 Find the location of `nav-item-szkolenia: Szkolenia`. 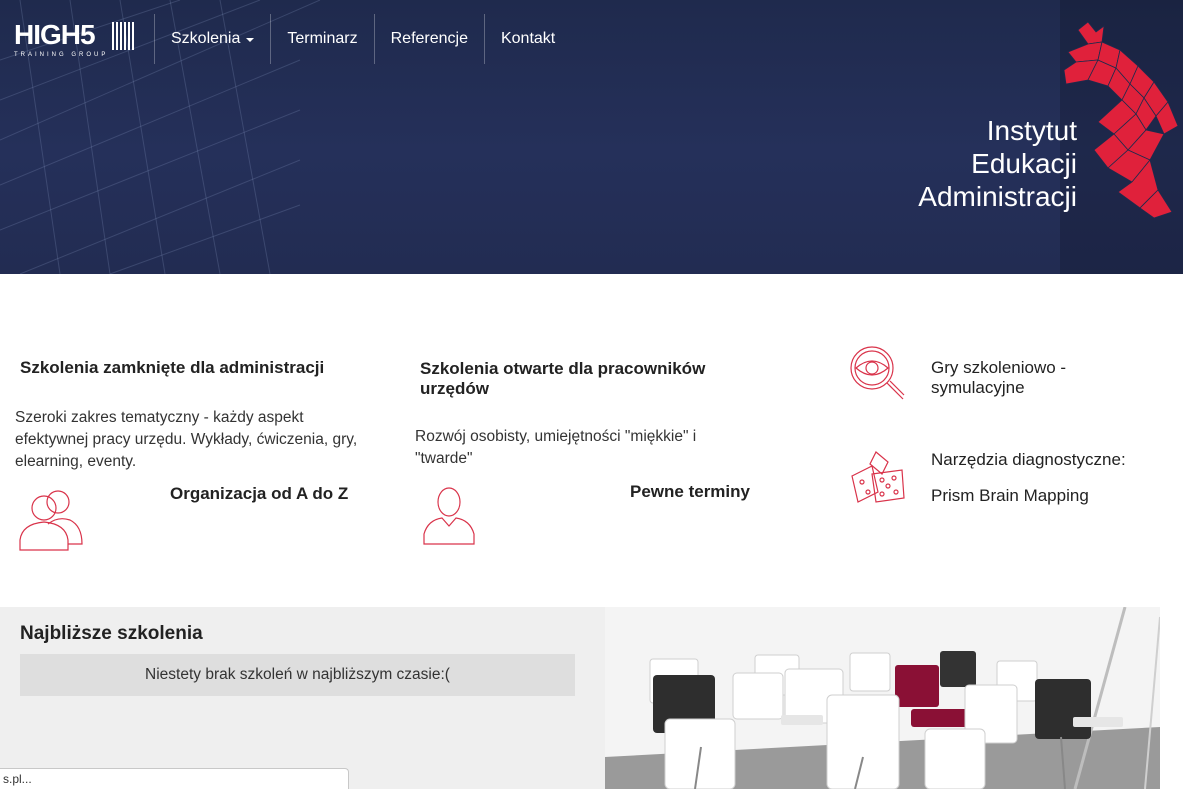

nav-item-szkolenia: Szkolenia is located at coordinates (212, 39).